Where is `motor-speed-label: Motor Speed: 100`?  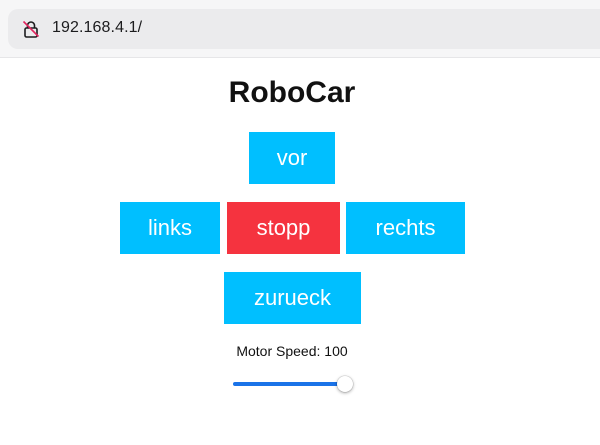
motor-speed-label: Motor Speed: 100 is located at coordinates (292, 351).